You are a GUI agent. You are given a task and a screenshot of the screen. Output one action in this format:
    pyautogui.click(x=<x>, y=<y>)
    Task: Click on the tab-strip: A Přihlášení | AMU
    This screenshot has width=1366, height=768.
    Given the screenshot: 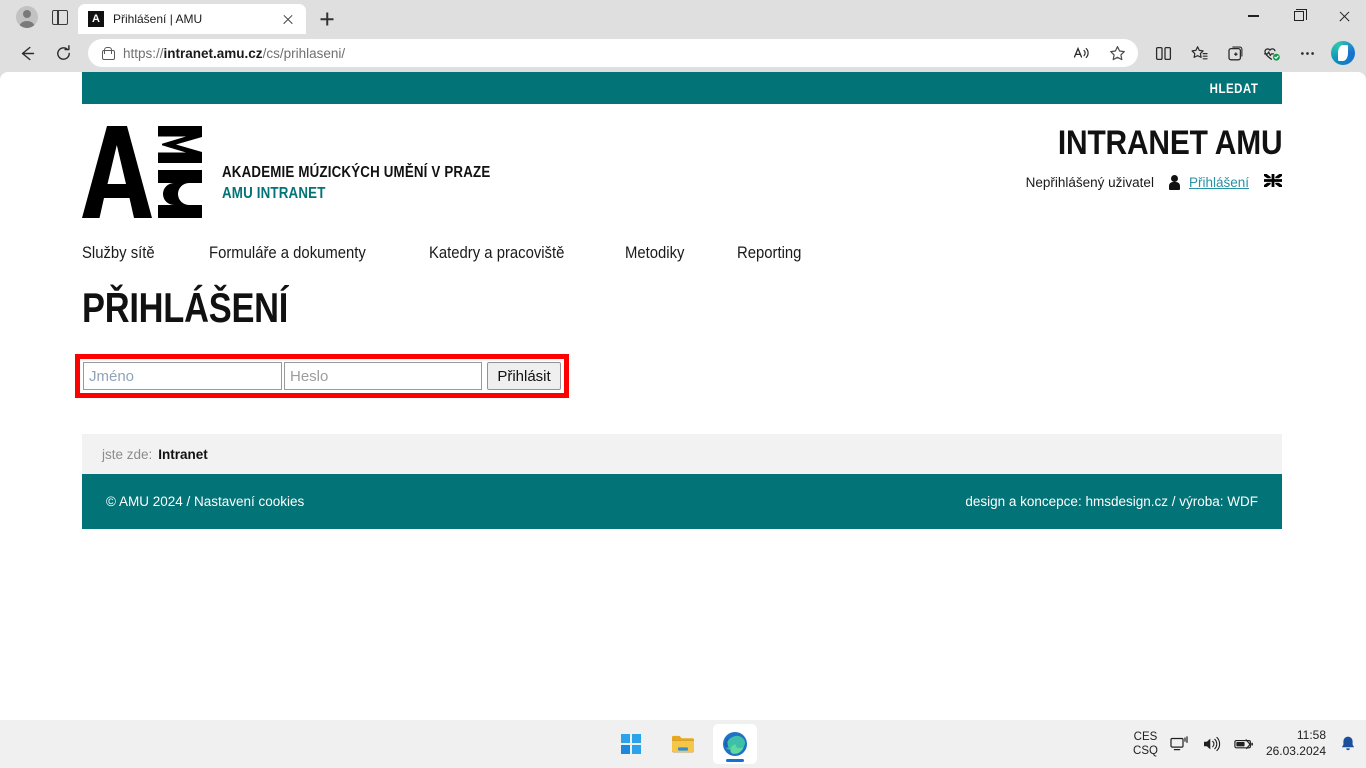 What is the action you would take?
    pyautogui.click(x=683, y=17)
    